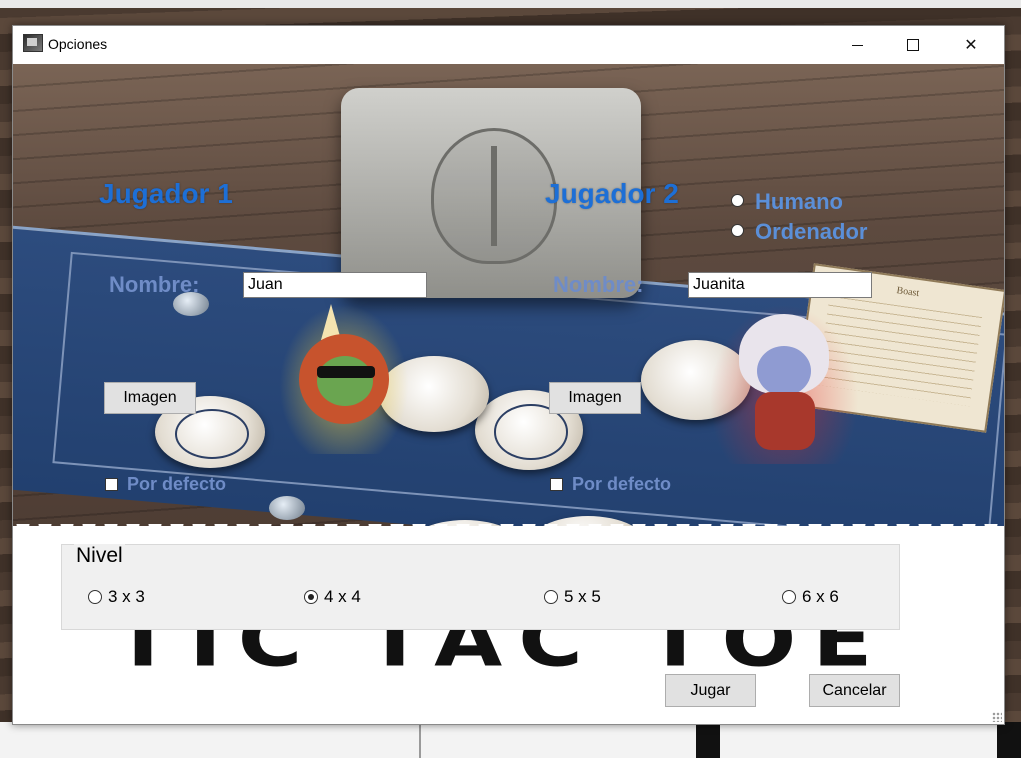 The image size is (1021, 758). Describe the element at coordinates (212, 434) in the screenshot. I see `crown-icon` at that location.